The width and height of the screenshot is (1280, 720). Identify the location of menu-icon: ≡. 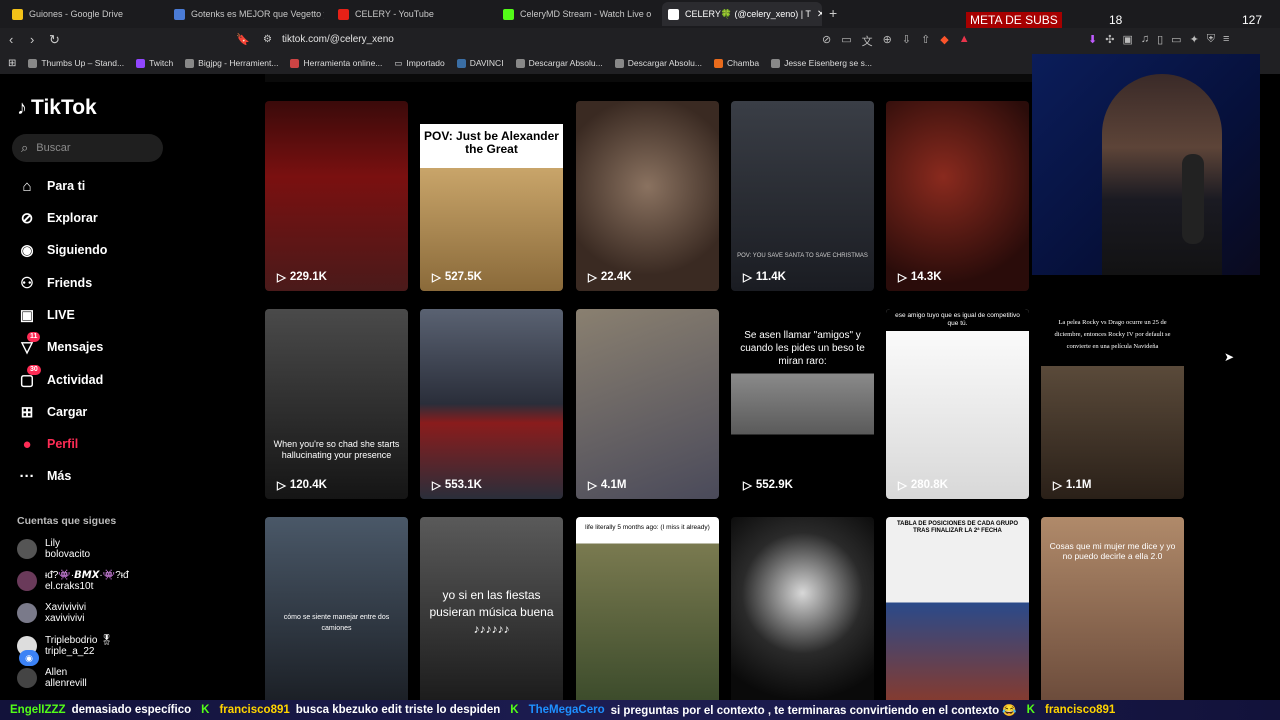
(1226, 39).